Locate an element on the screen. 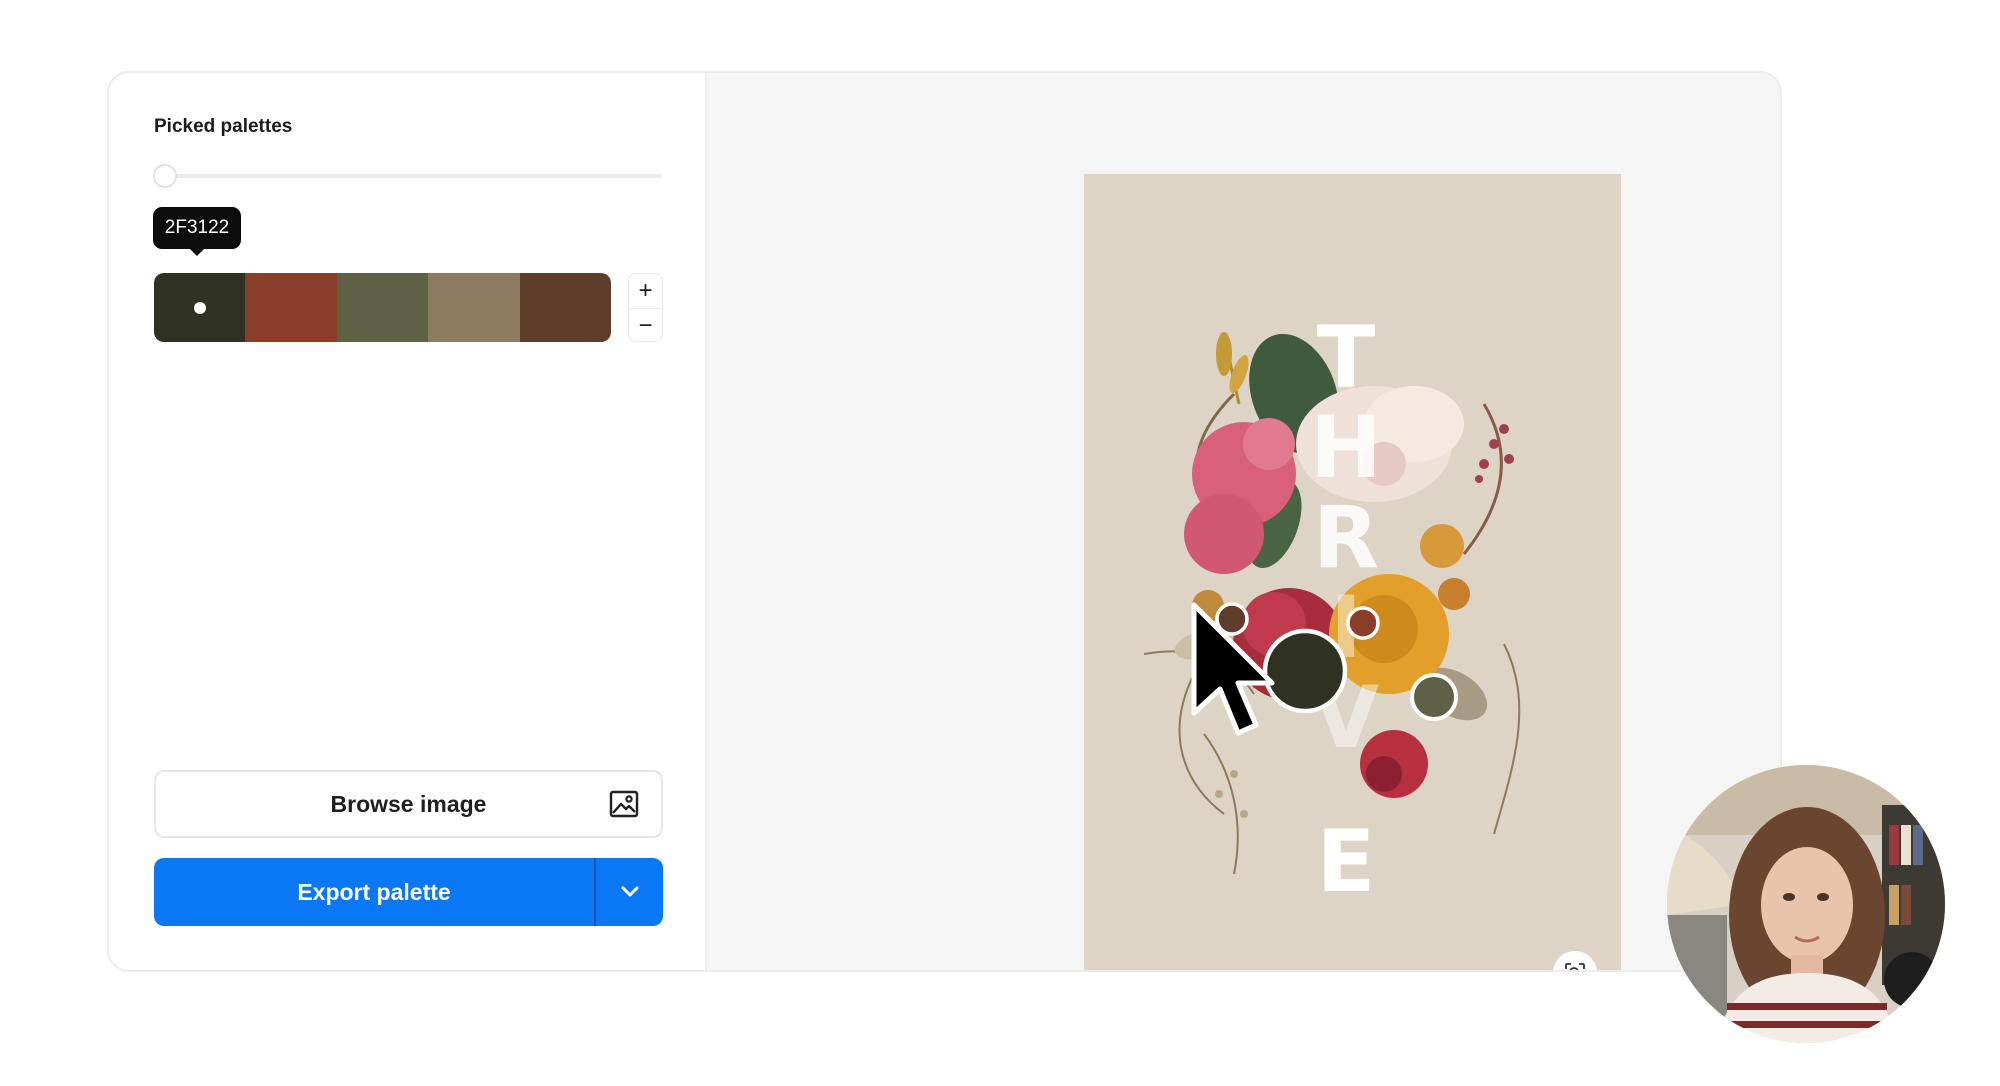 The image size is (2000, 1086). browse-image-label: Browse image is located at coordinates (408, 804).